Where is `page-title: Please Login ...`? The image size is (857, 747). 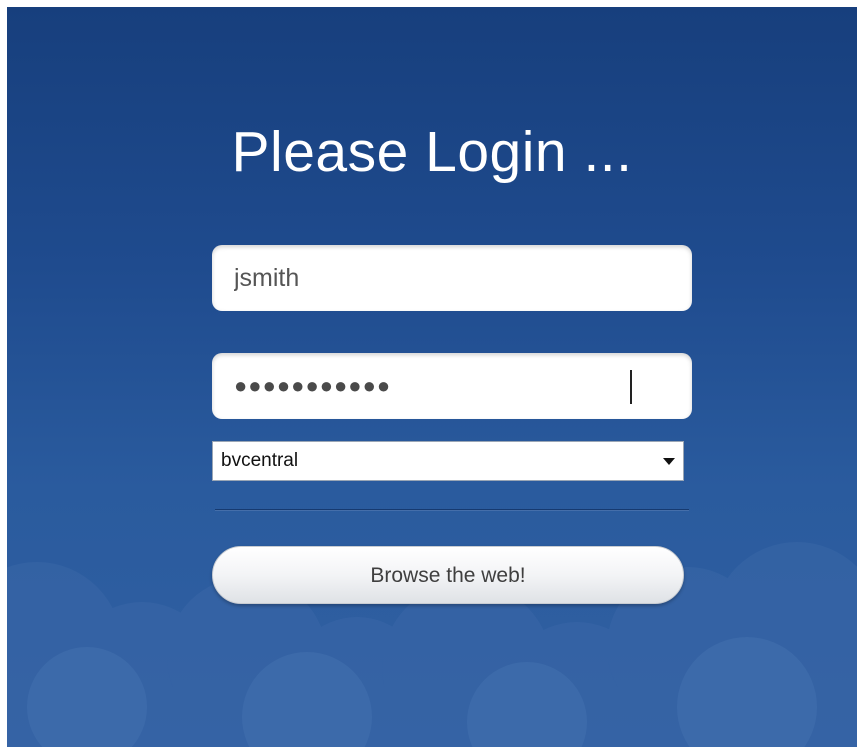
page-title: Please Login ... is located at coordinates (432, 152).